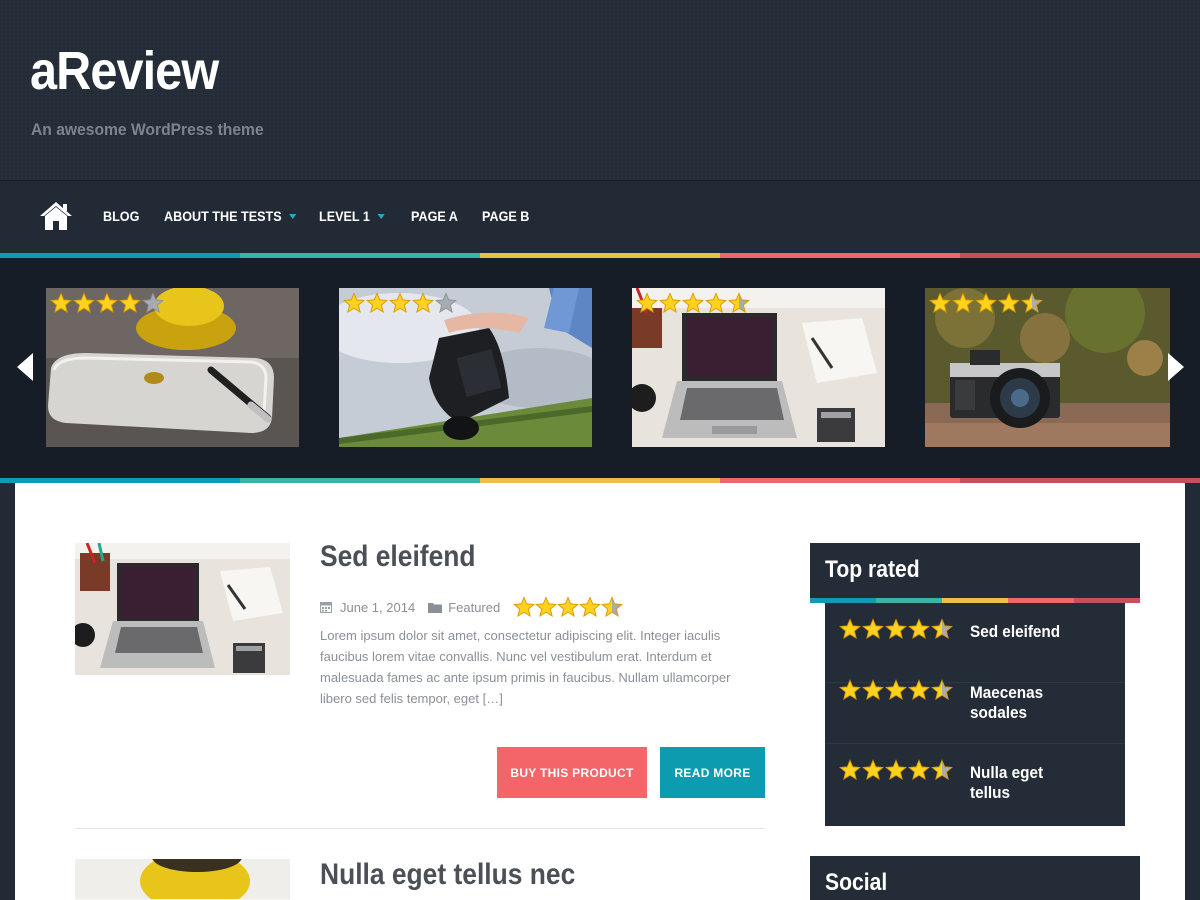 This screenshot has height=900, width=1200. I want to click on post-meta: June 1, 2014 Featured, so click(472, 607).